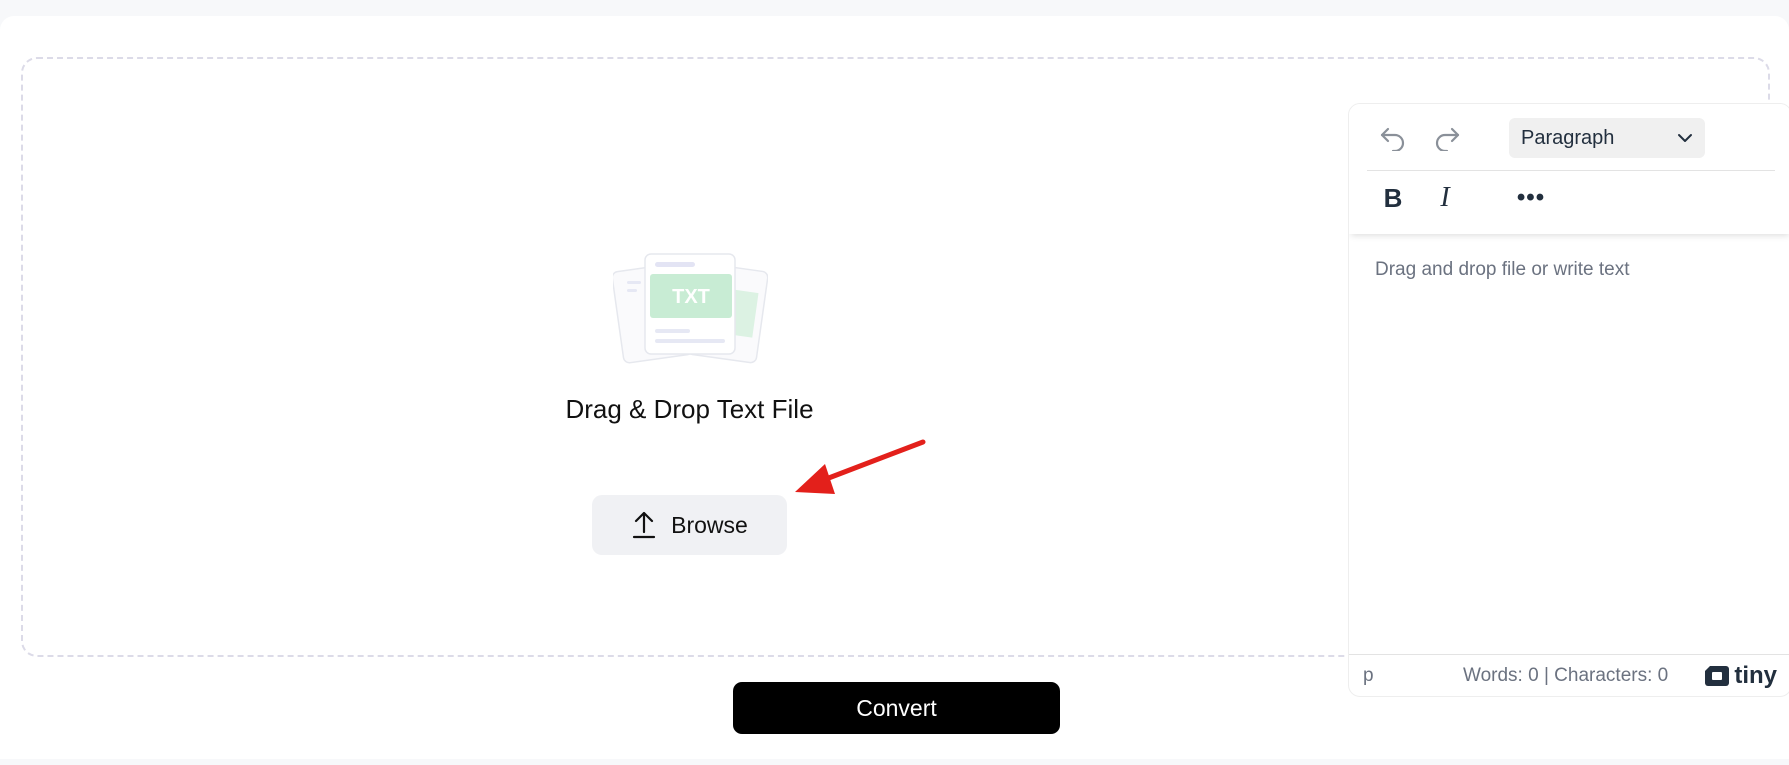 The image size is (1789, 765). Describe the element at coordinates (1568, 137) in the screenshot. I see `block-format-value: Paragraph` at that location.